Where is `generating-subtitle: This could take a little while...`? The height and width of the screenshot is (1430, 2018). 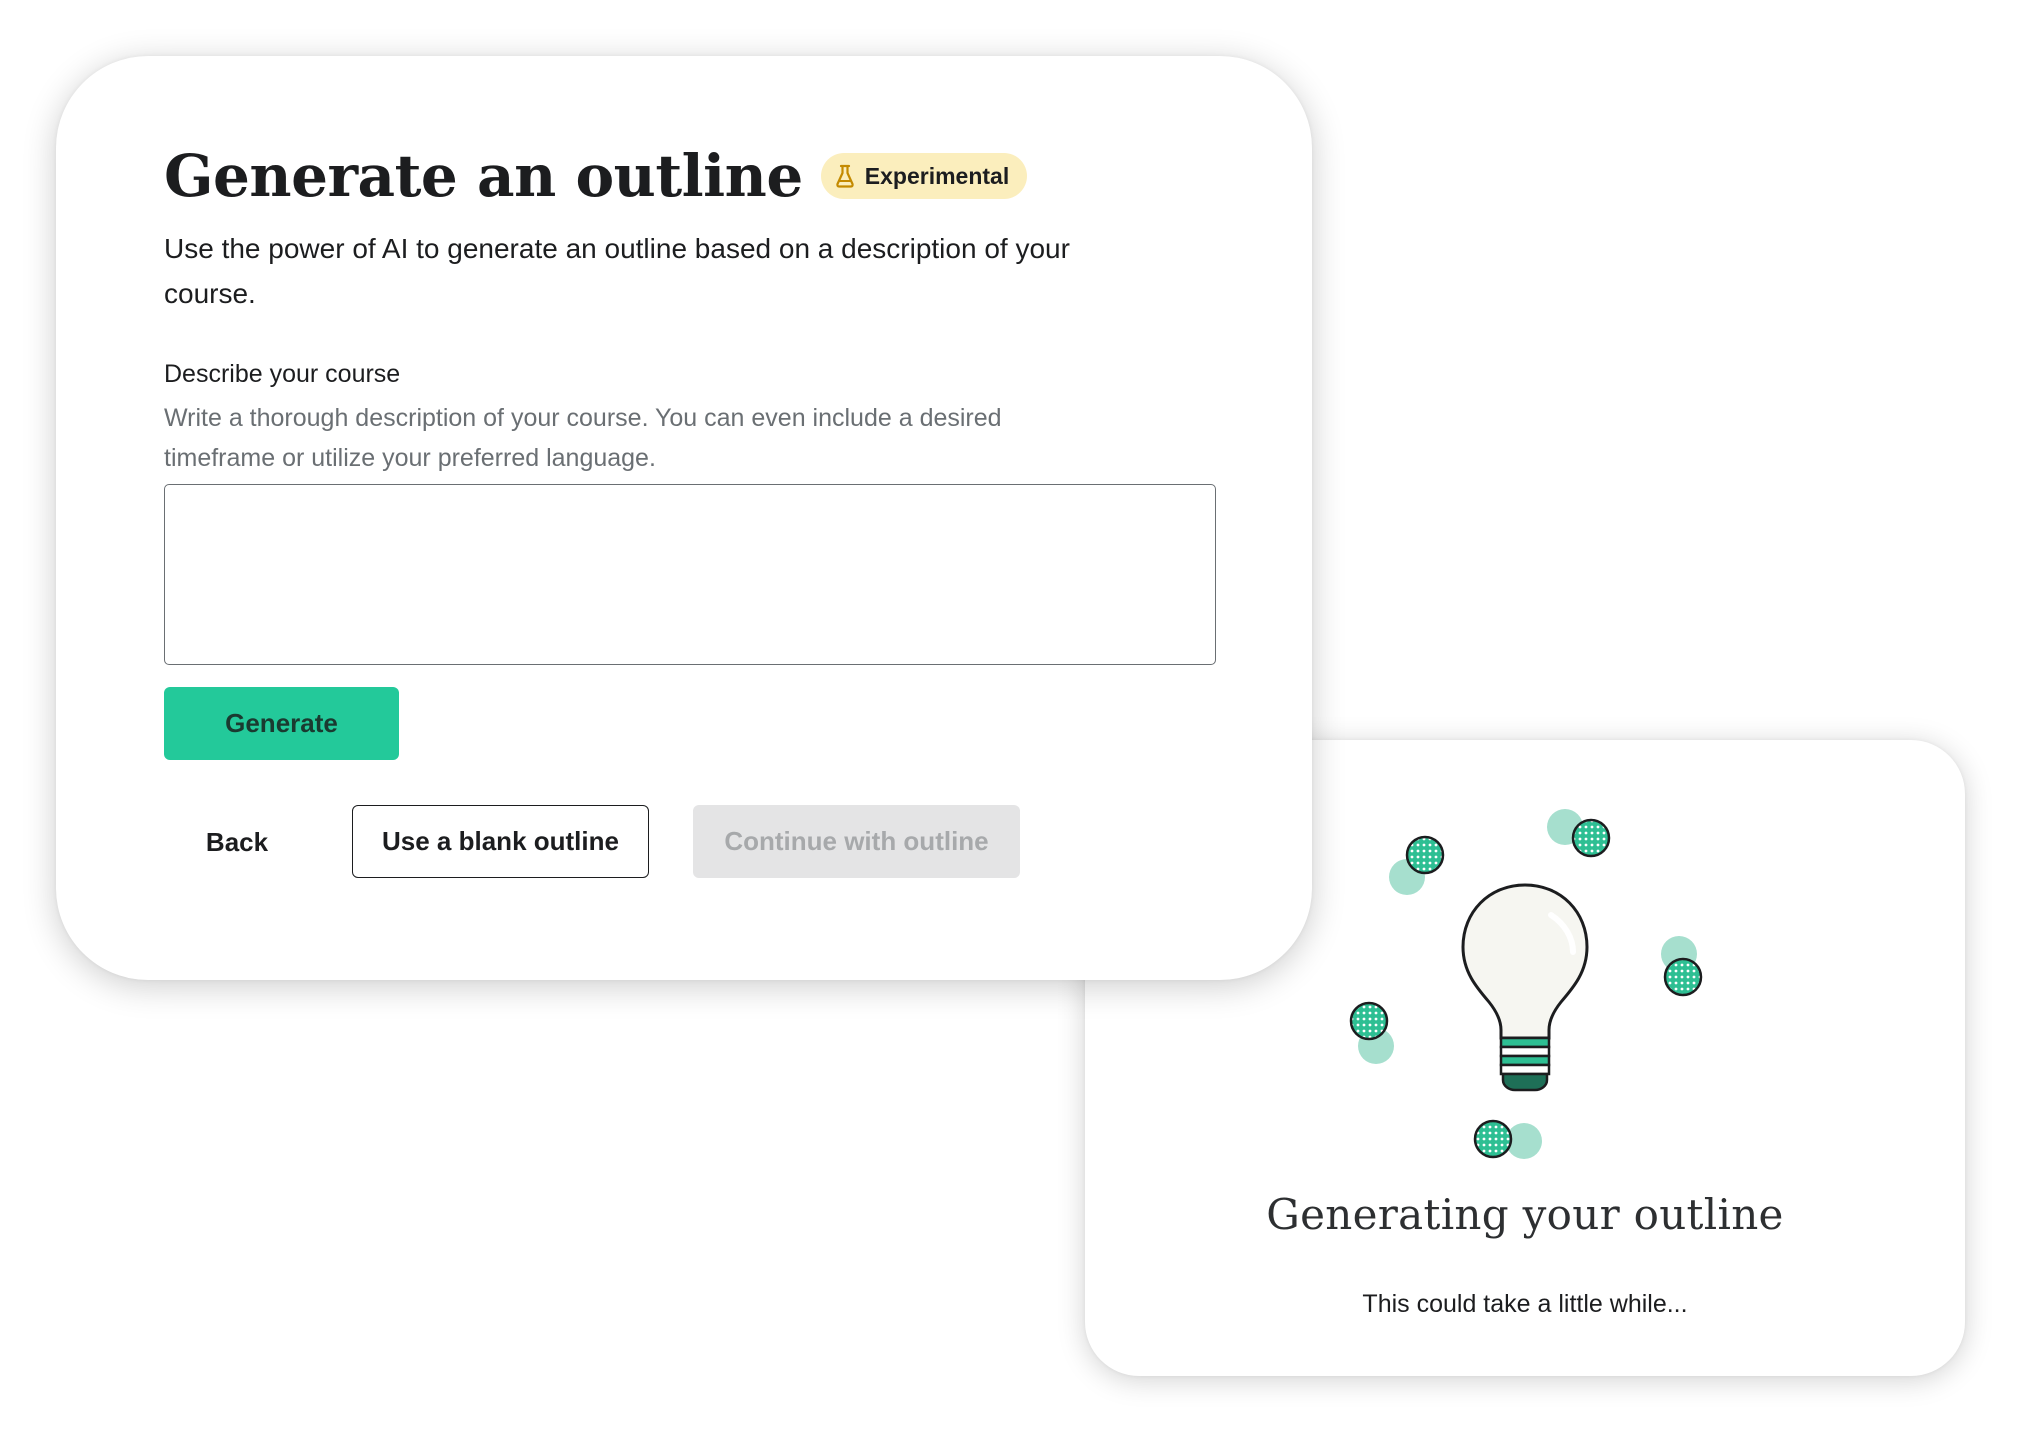
generating-subtitle: This could take a little while... is located at coordinates (1525, 1304).